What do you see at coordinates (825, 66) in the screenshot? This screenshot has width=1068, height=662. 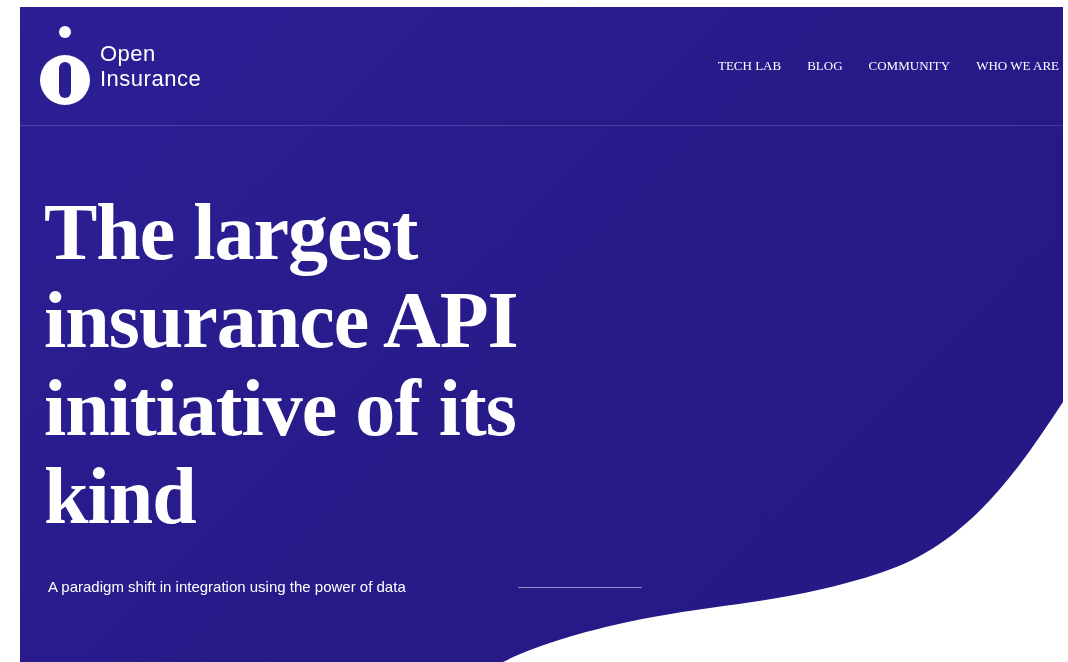 I see `nav-link: BLOG` at bounding box center [825, 66].